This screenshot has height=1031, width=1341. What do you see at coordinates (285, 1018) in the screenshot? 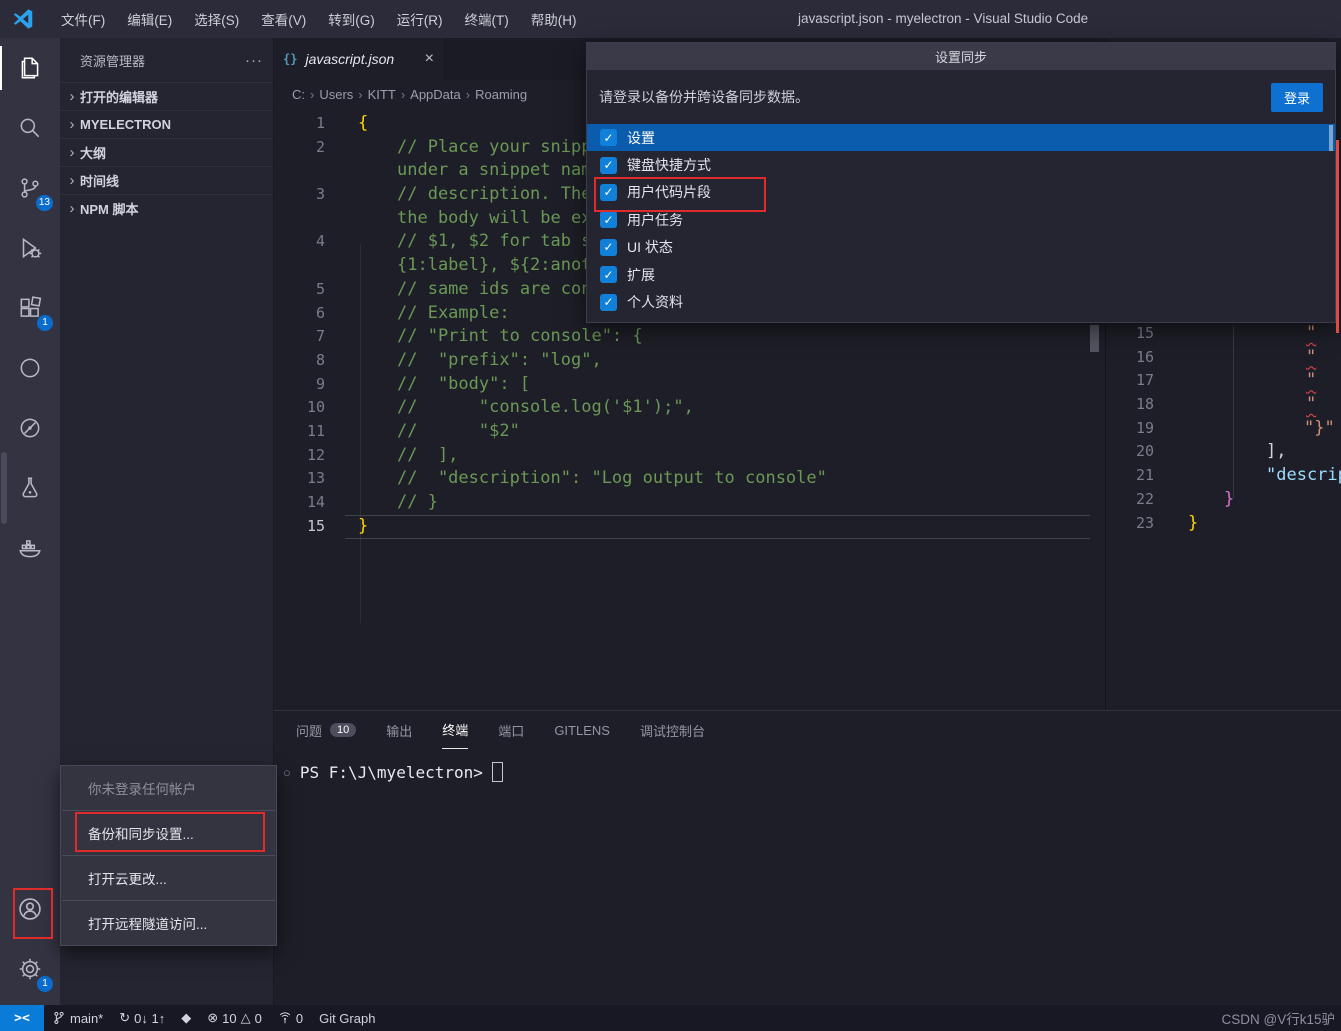
I see `broadcast-icon` at bounding box center [285, 1018].